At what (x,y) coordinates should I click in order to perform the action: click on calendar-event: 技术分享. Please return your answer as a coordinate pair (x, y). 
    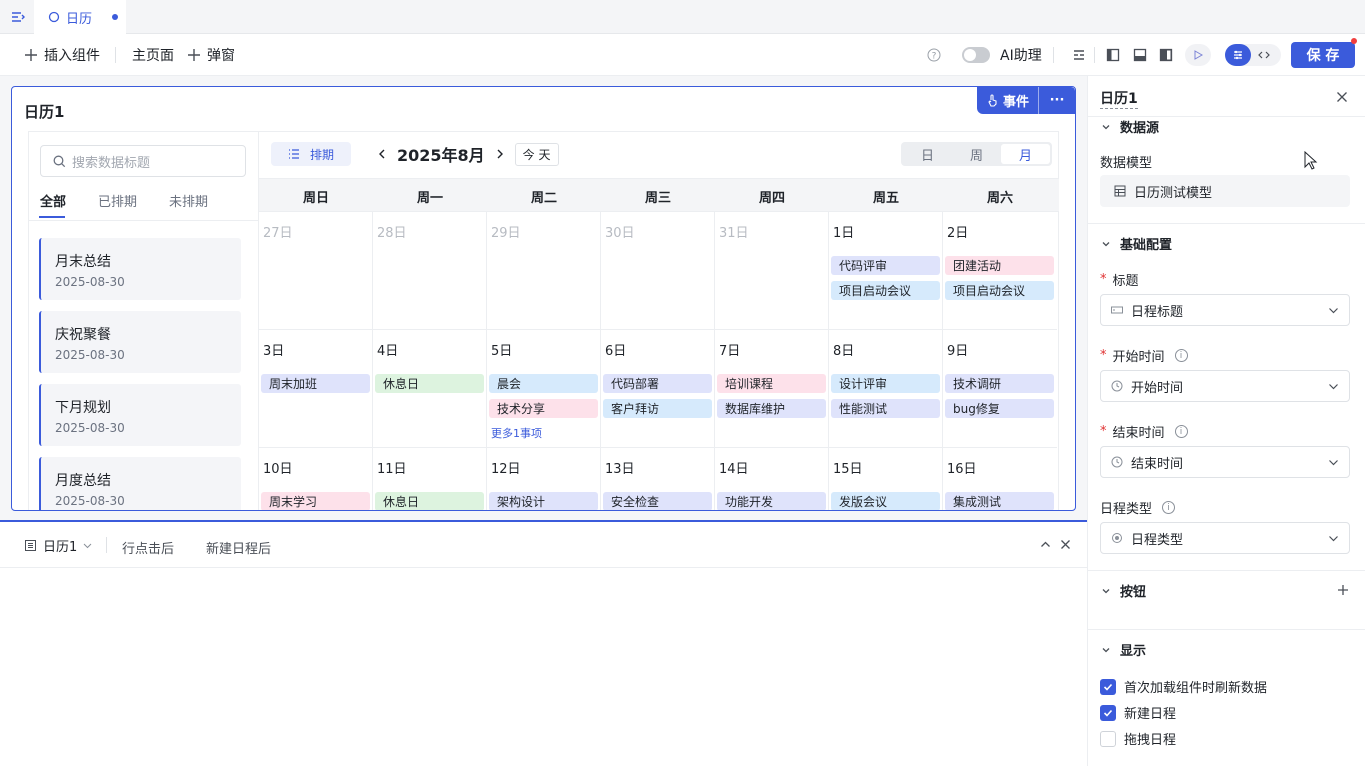
    Looking at the image, I should click on (543, 408).